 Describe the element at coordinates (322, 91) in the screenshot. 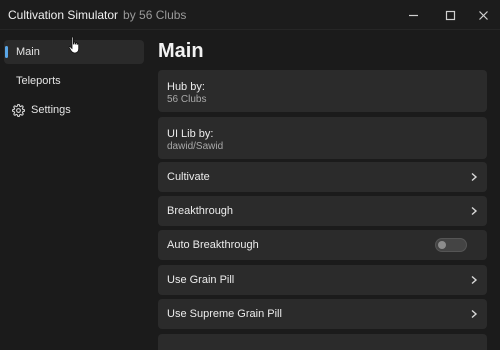

I see `info-card-hub: Hub by: 56 Clubs` at that location.